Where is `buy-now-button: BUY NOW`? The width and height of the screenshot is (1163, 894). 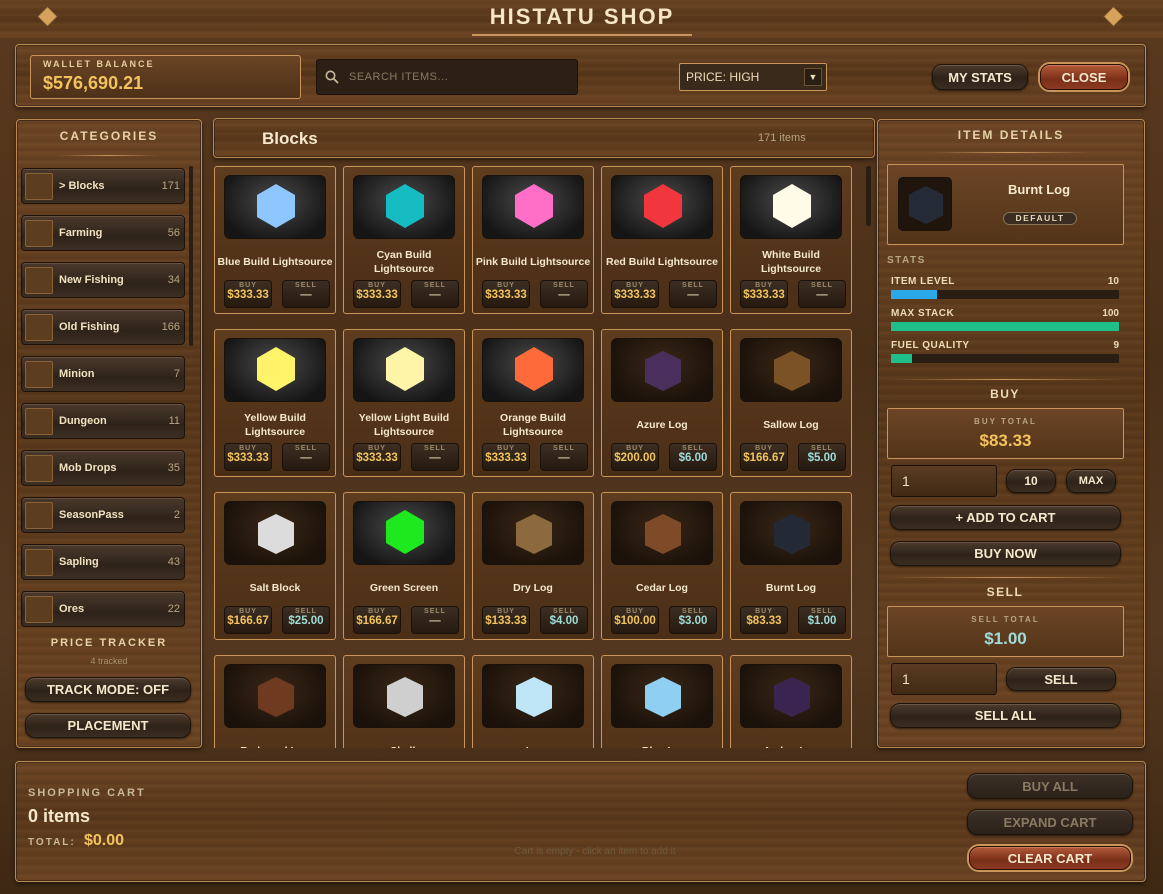 buy-now-button: BUY NOW is located at coordinates (1005, 553).